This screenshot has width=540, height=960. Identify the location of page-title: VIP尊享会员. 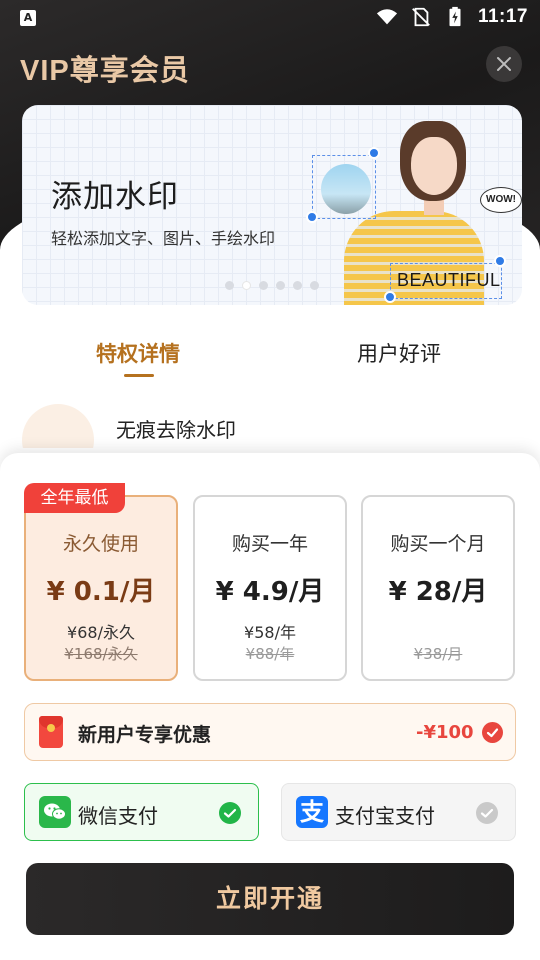
(105, 71).